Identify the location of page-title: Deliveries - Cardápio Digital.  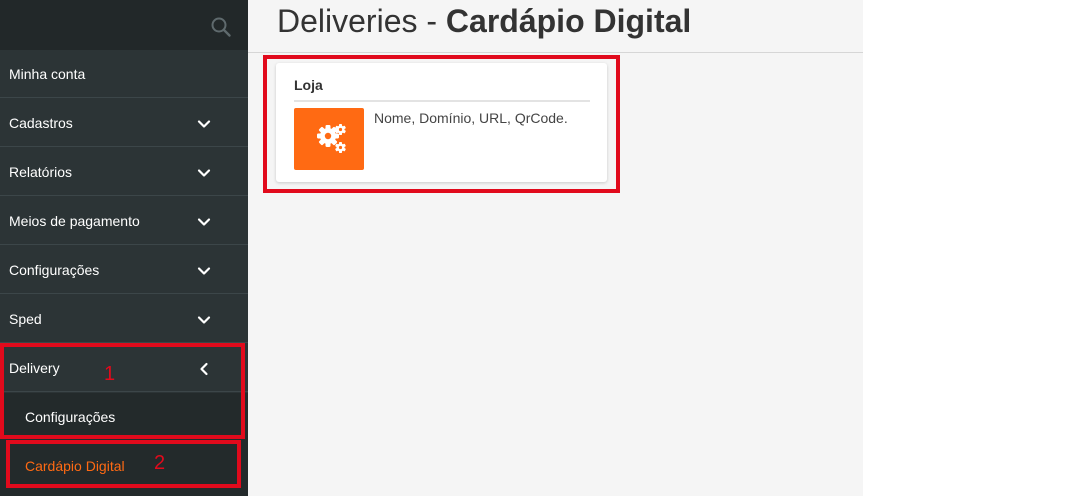
(484, 21).